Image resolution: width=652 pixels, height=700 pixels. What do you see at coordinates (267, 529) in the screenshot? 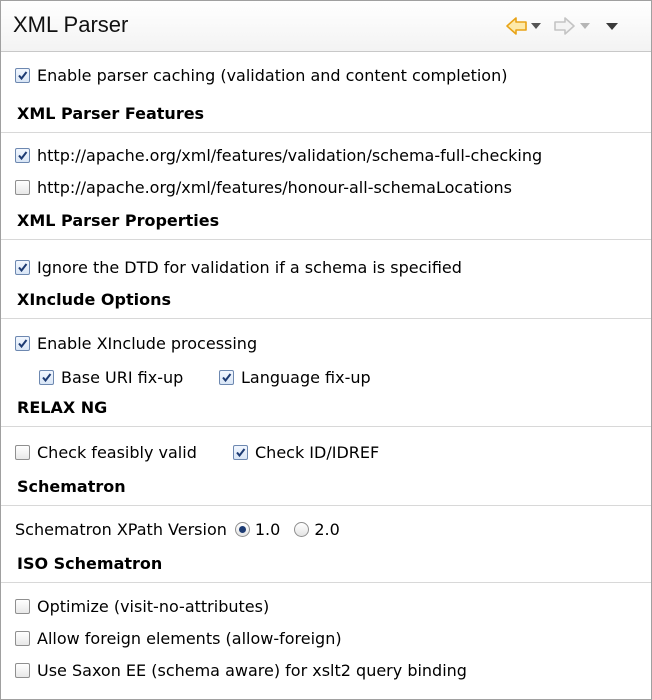
I see `xpath-version-1-label: 1.0` at bounding box center [267, 529].